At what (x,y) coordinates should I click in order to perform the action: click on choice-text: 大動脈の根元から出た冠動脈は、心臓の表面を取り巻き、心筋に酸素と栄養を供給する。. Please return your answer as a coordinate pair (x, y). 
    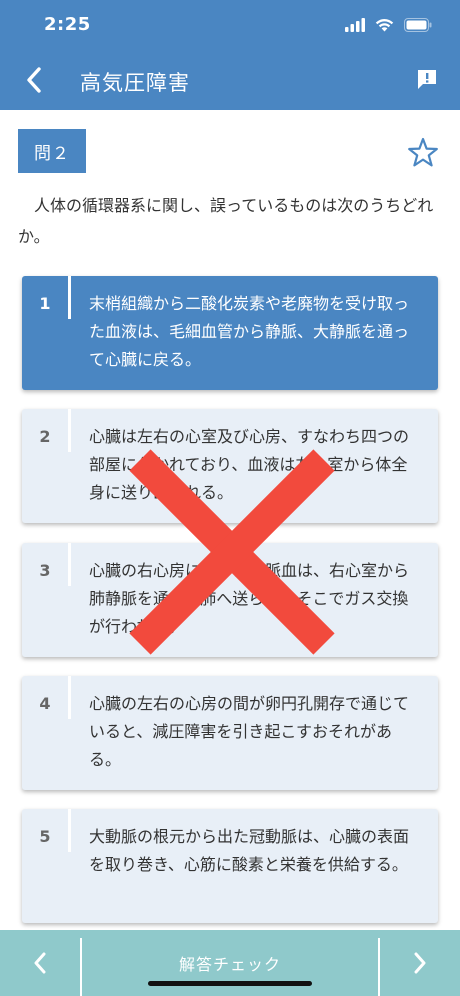
    Looking at the image, I should click on (249, 850).